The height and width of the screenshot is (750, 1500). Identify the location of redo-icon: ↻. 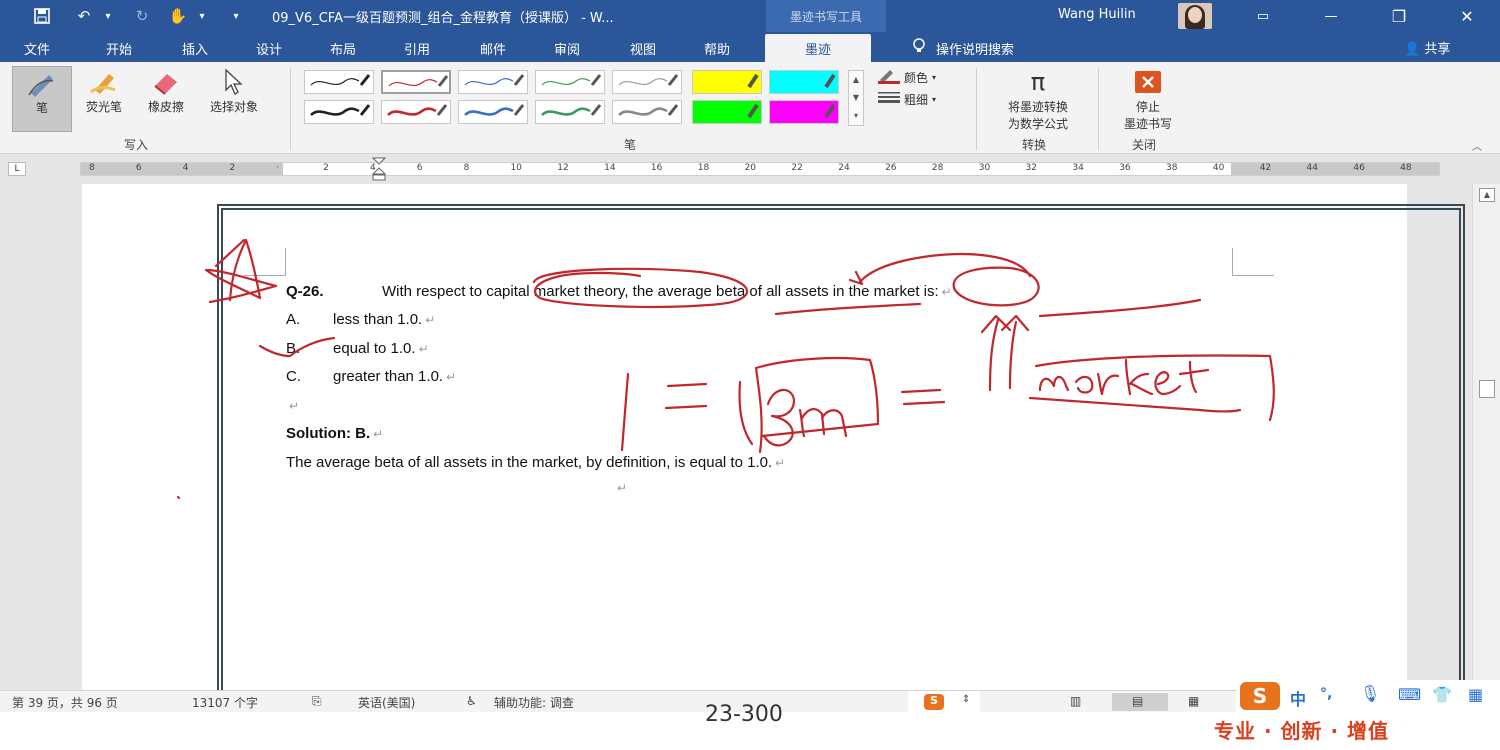
(142, 16).